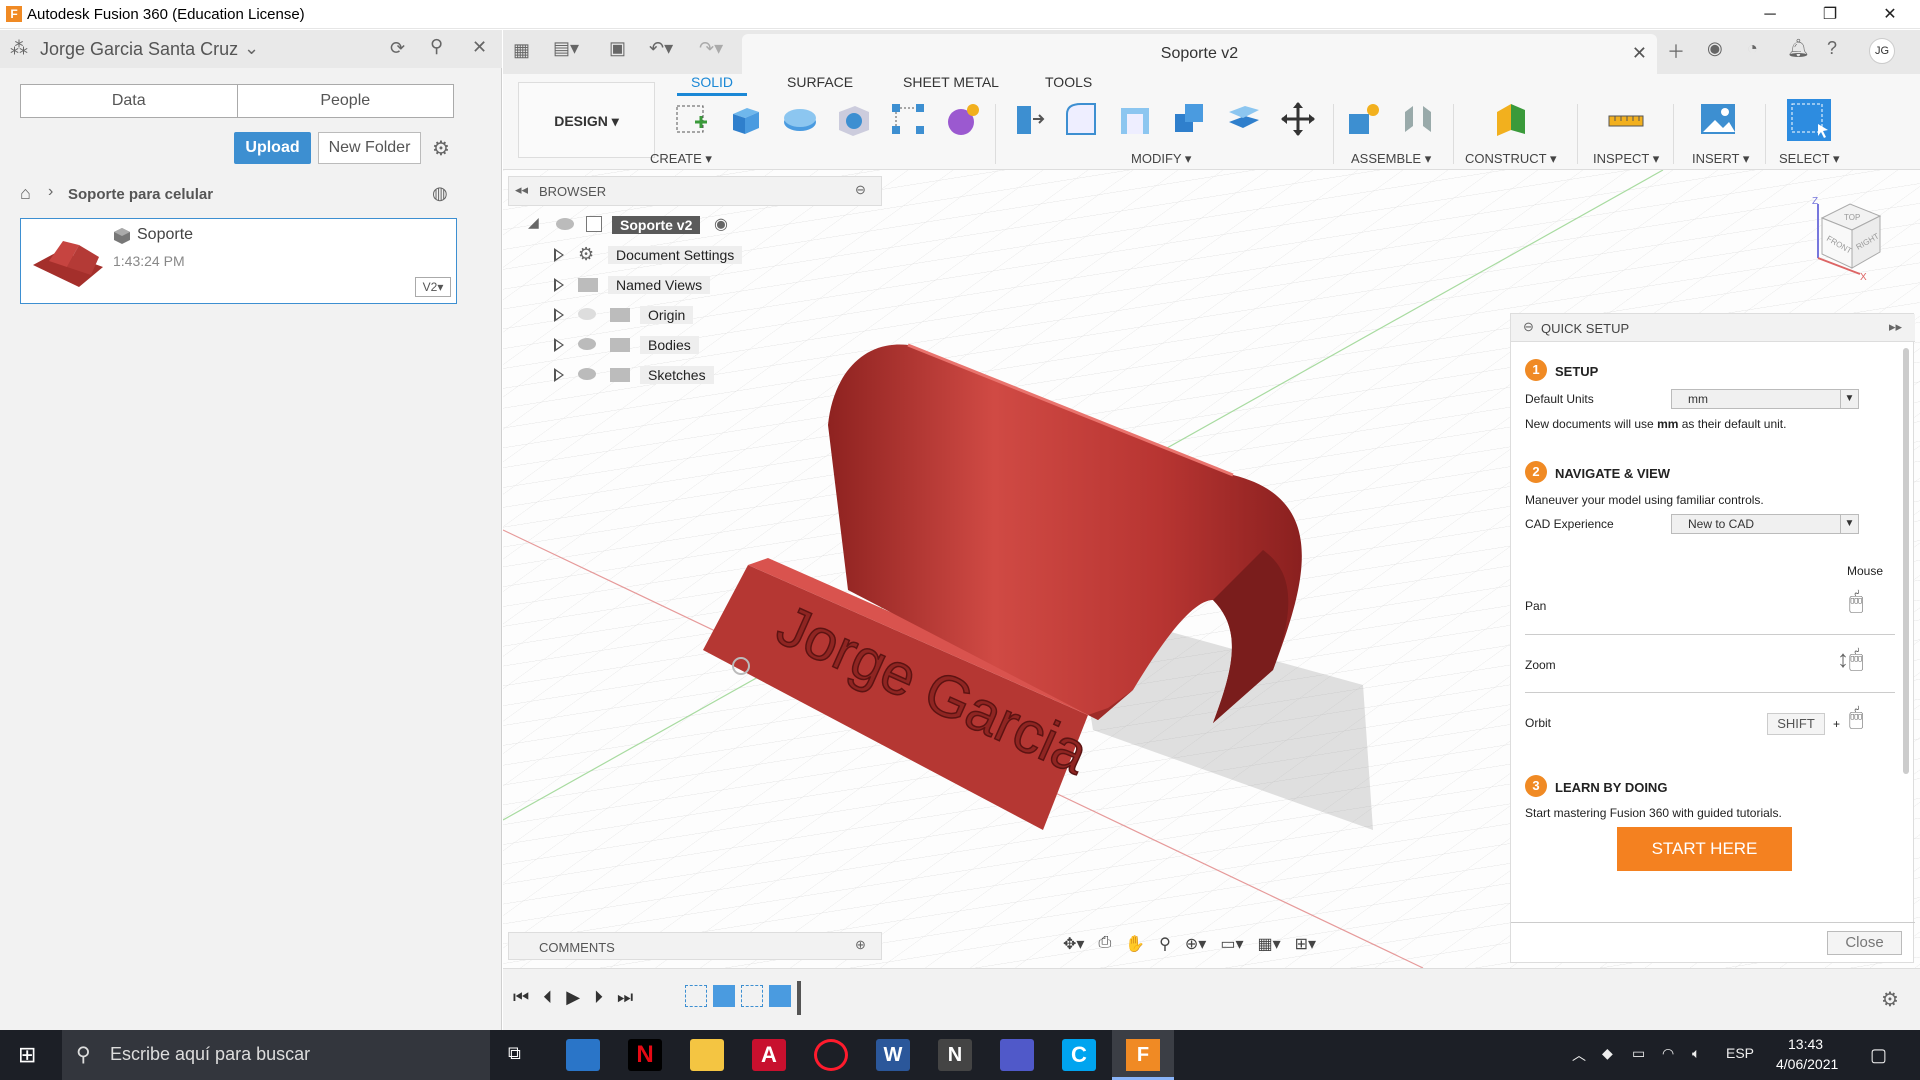  What do you see at coordinates (1718, 119) in the screenshot?
I see `insert-image-icon` at bounding box center [1718, 119].